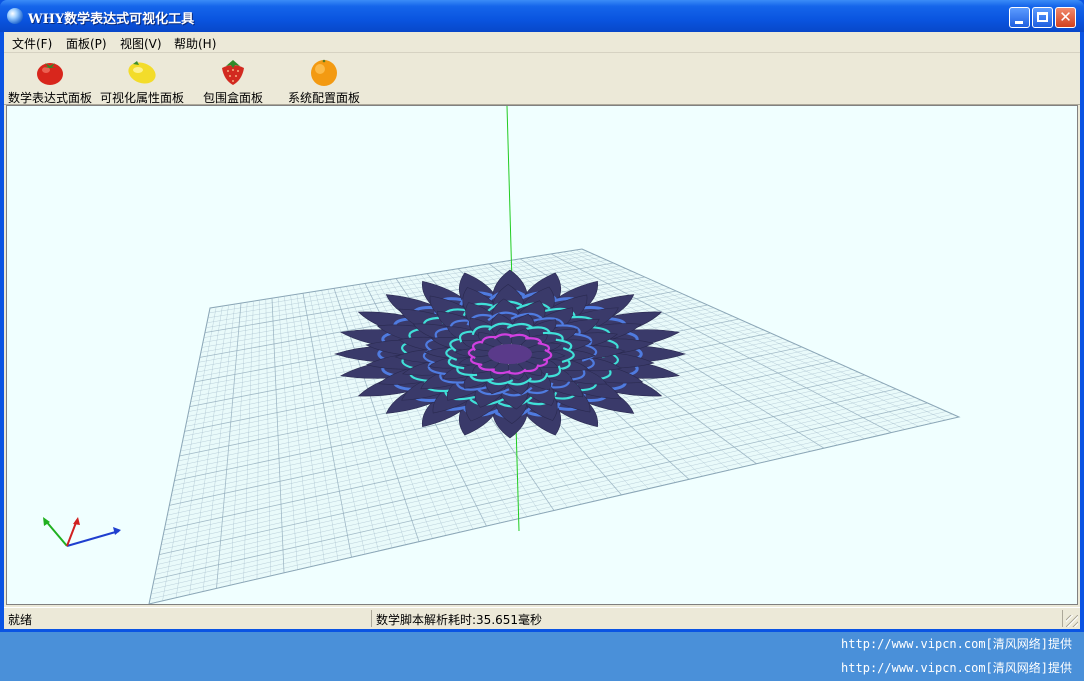 This screenshot has width=1084, height=681. Describe the element at coordinates (141, 43) in the screenshot. I see `menu-view: 视图(V)` at that location.